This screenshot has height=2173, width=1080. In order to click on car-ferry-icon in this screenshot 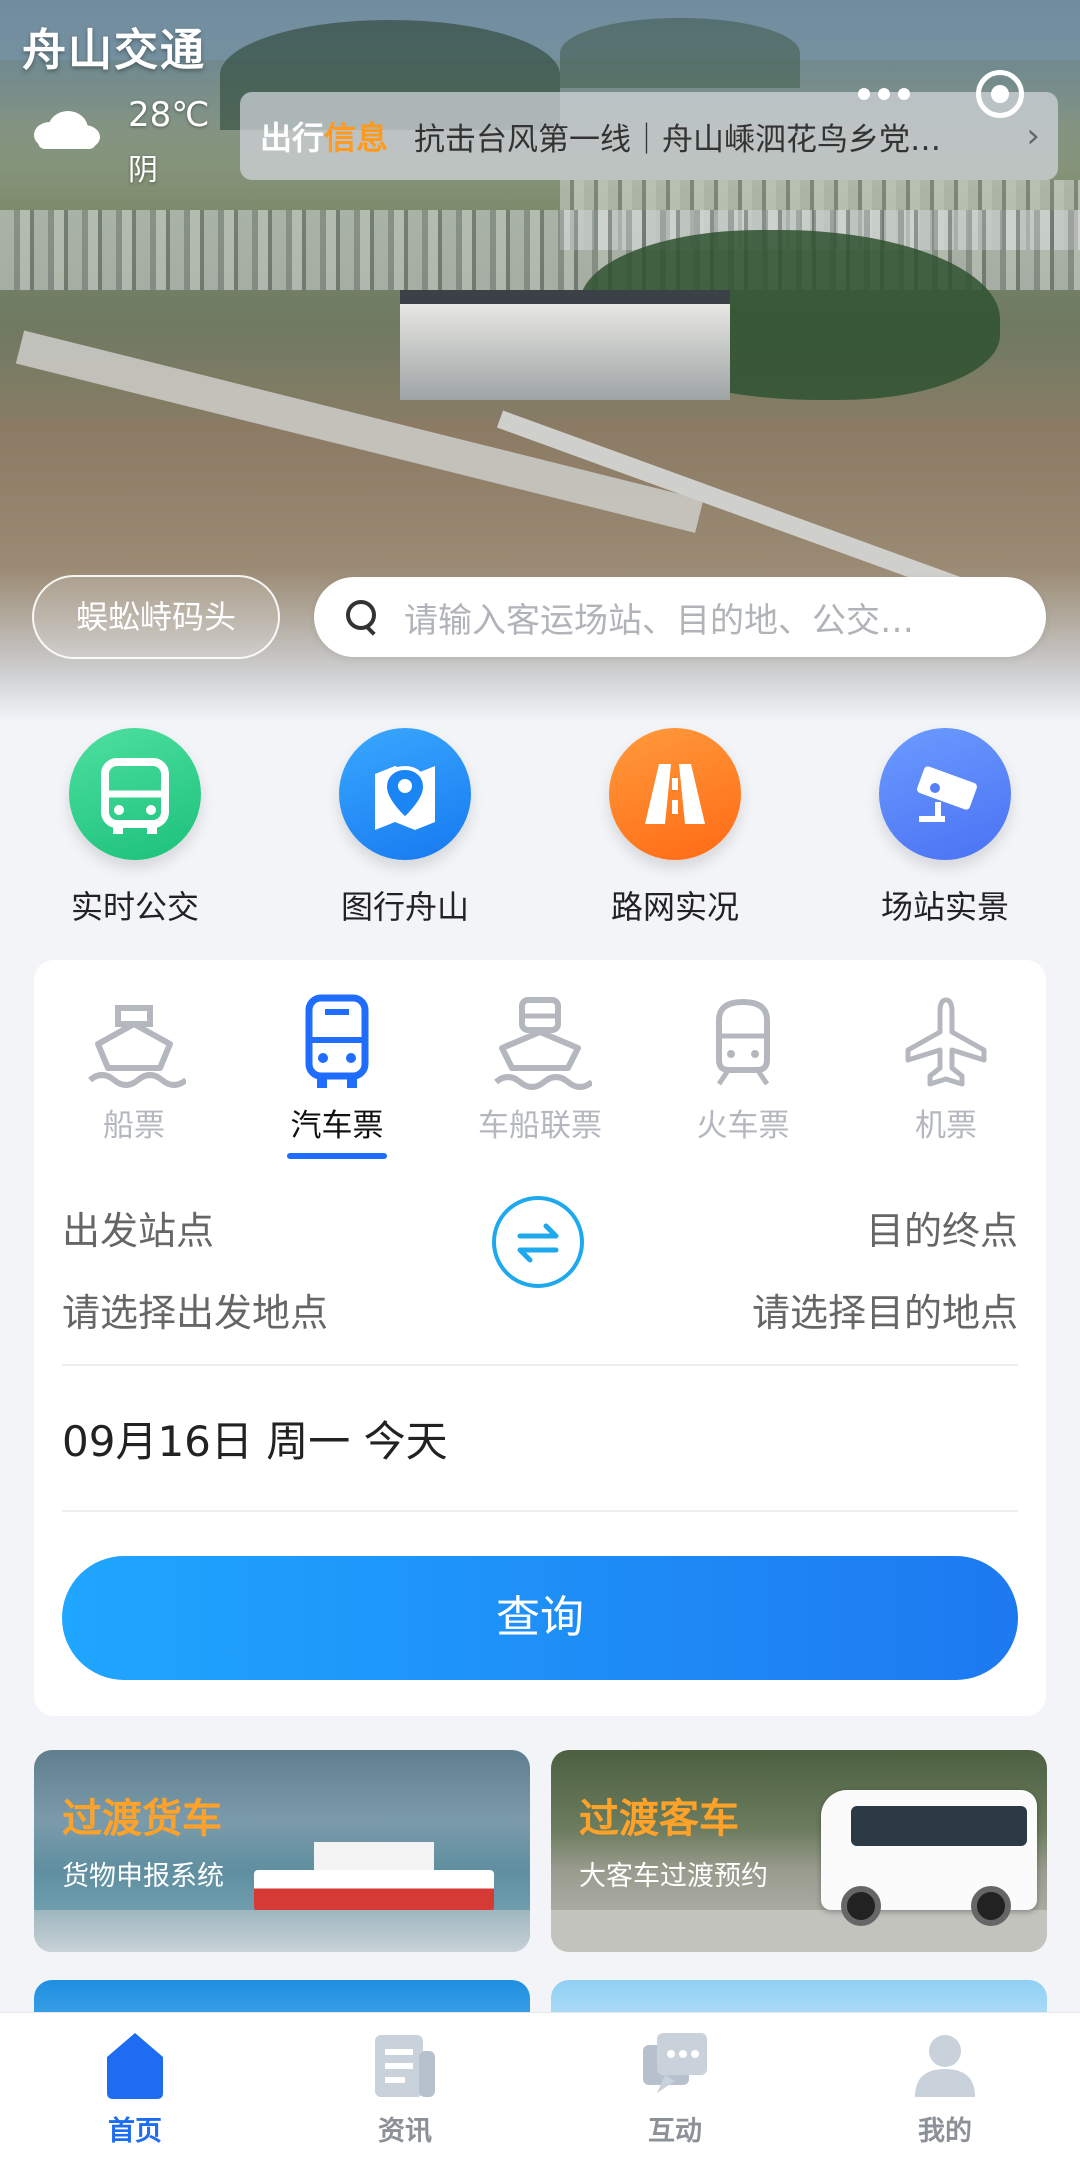, I will do `click(543, 1043)`.